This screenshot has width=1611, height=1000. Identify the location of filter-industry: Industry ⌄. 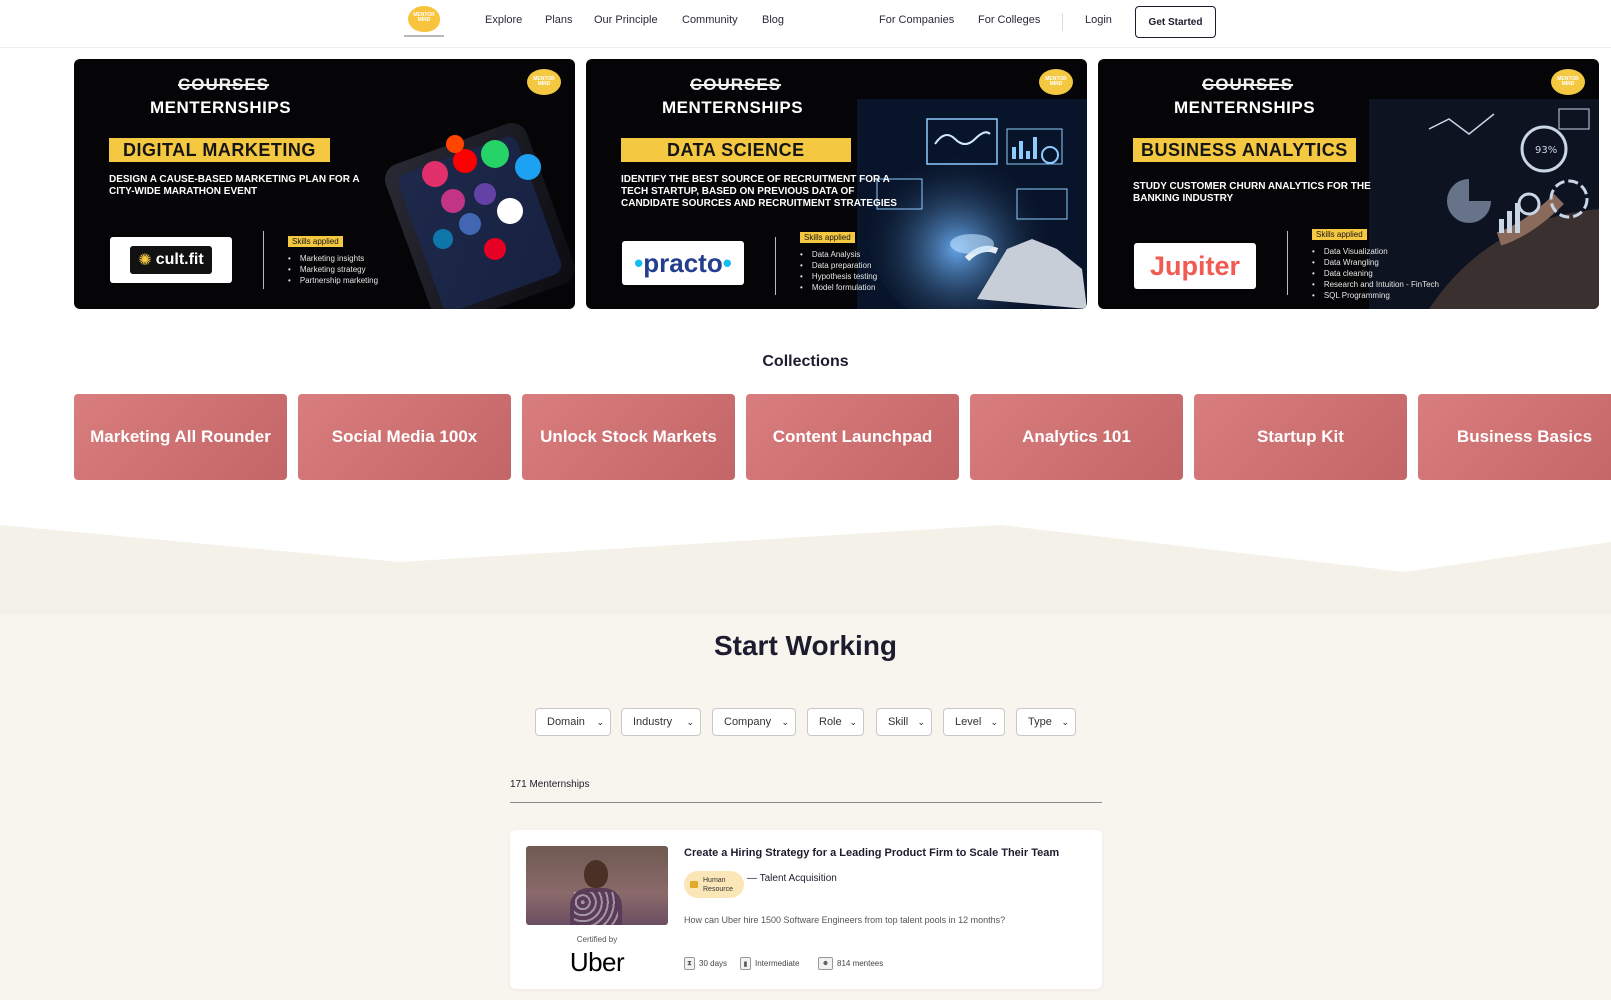
(661, 722).